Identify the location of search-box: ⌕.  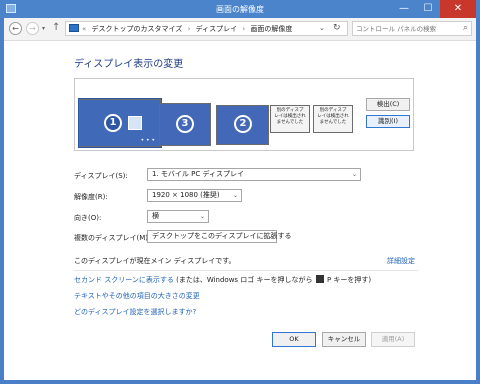
(412, 28).